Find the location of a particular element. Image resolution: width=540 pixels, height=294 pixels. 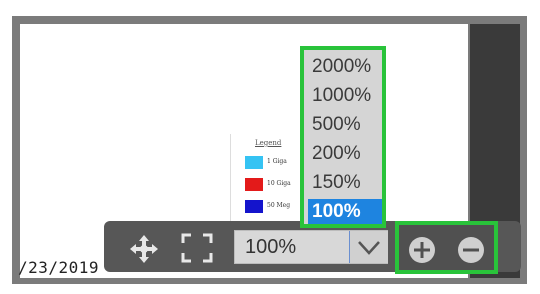

zoom-dropdown-button is located at coordinates (368, 247).